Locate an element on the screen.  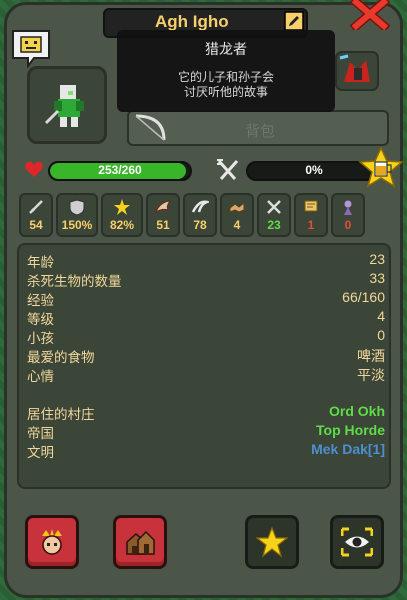
combat-stats-row: 54 150% 82% 51 78 4 23 1 0 is located at coordinates (204, 215).